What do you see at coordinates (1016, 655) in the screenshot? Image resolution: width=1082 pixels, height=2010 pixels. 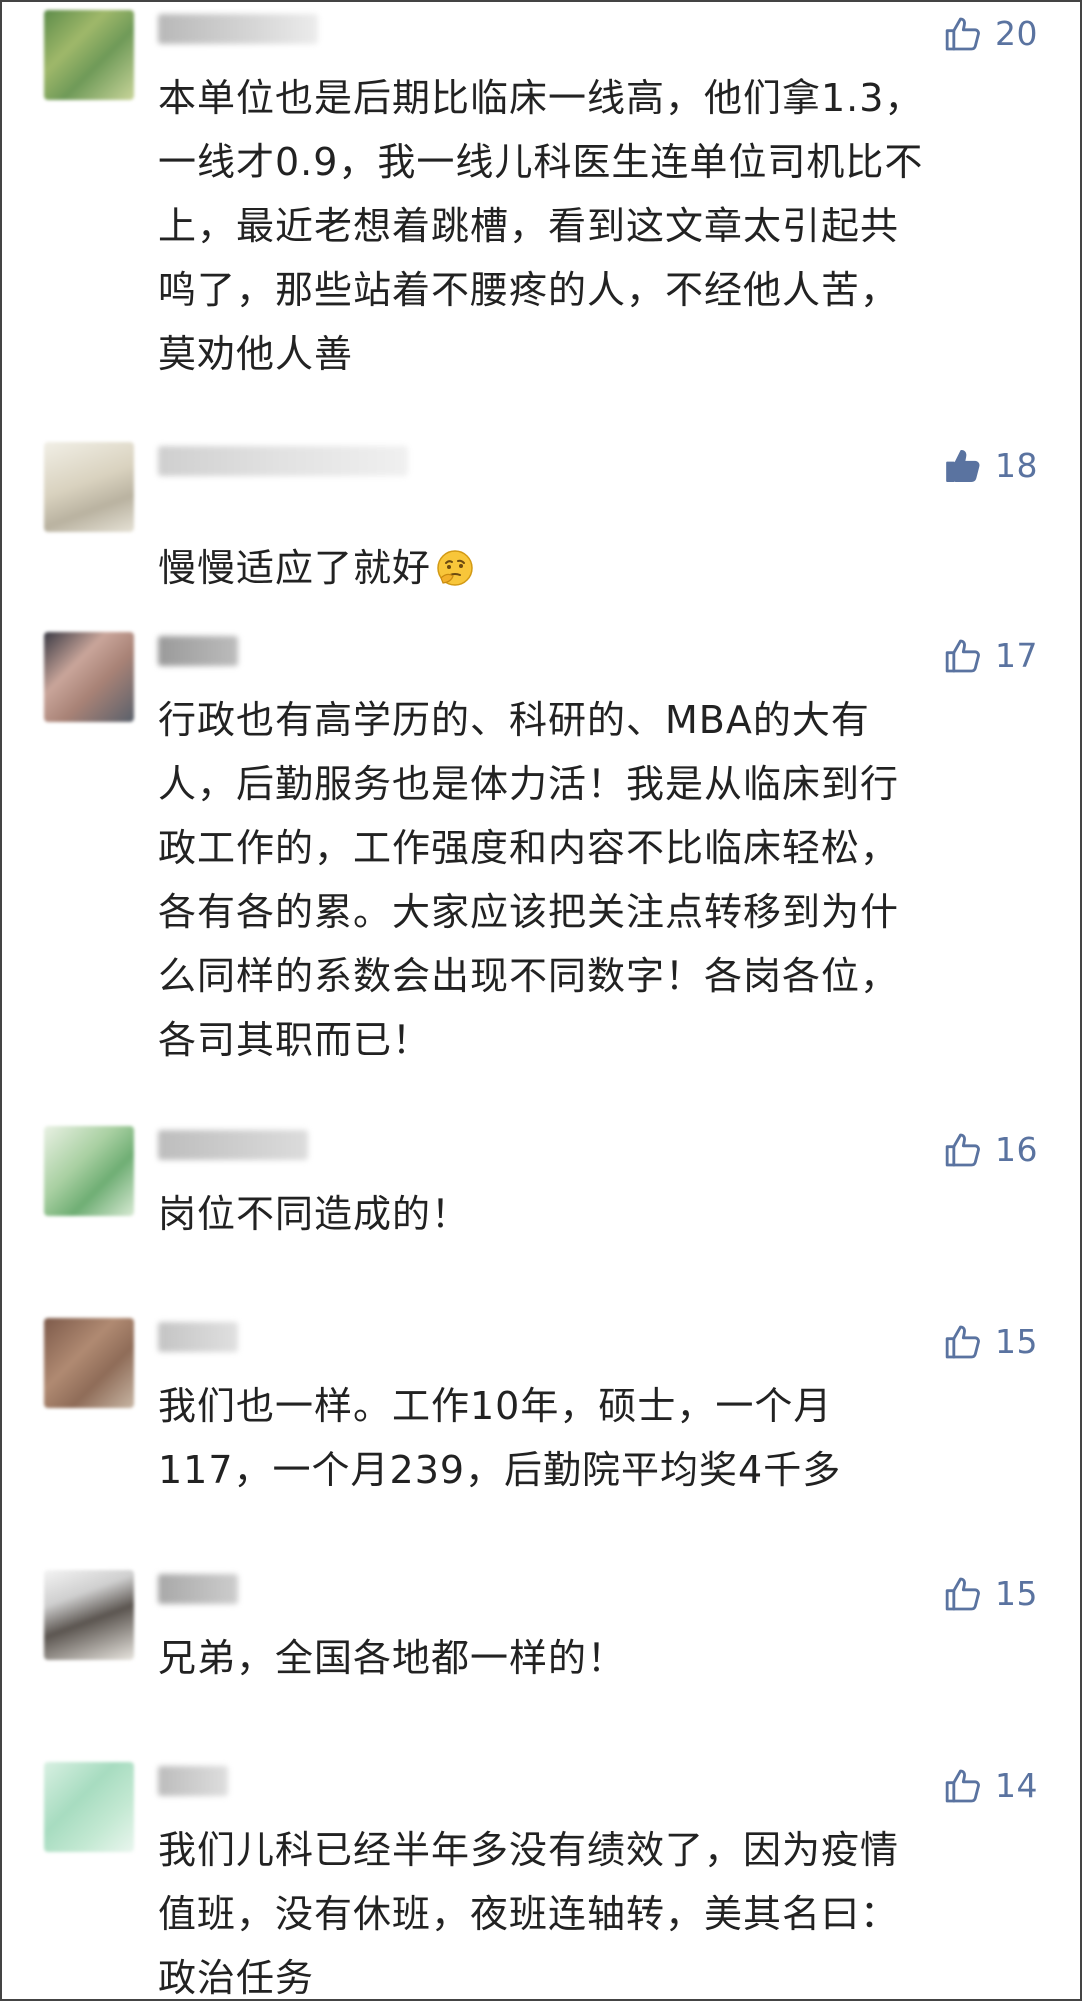 I see `like-count: 17` at bounding box center [1016, 655].